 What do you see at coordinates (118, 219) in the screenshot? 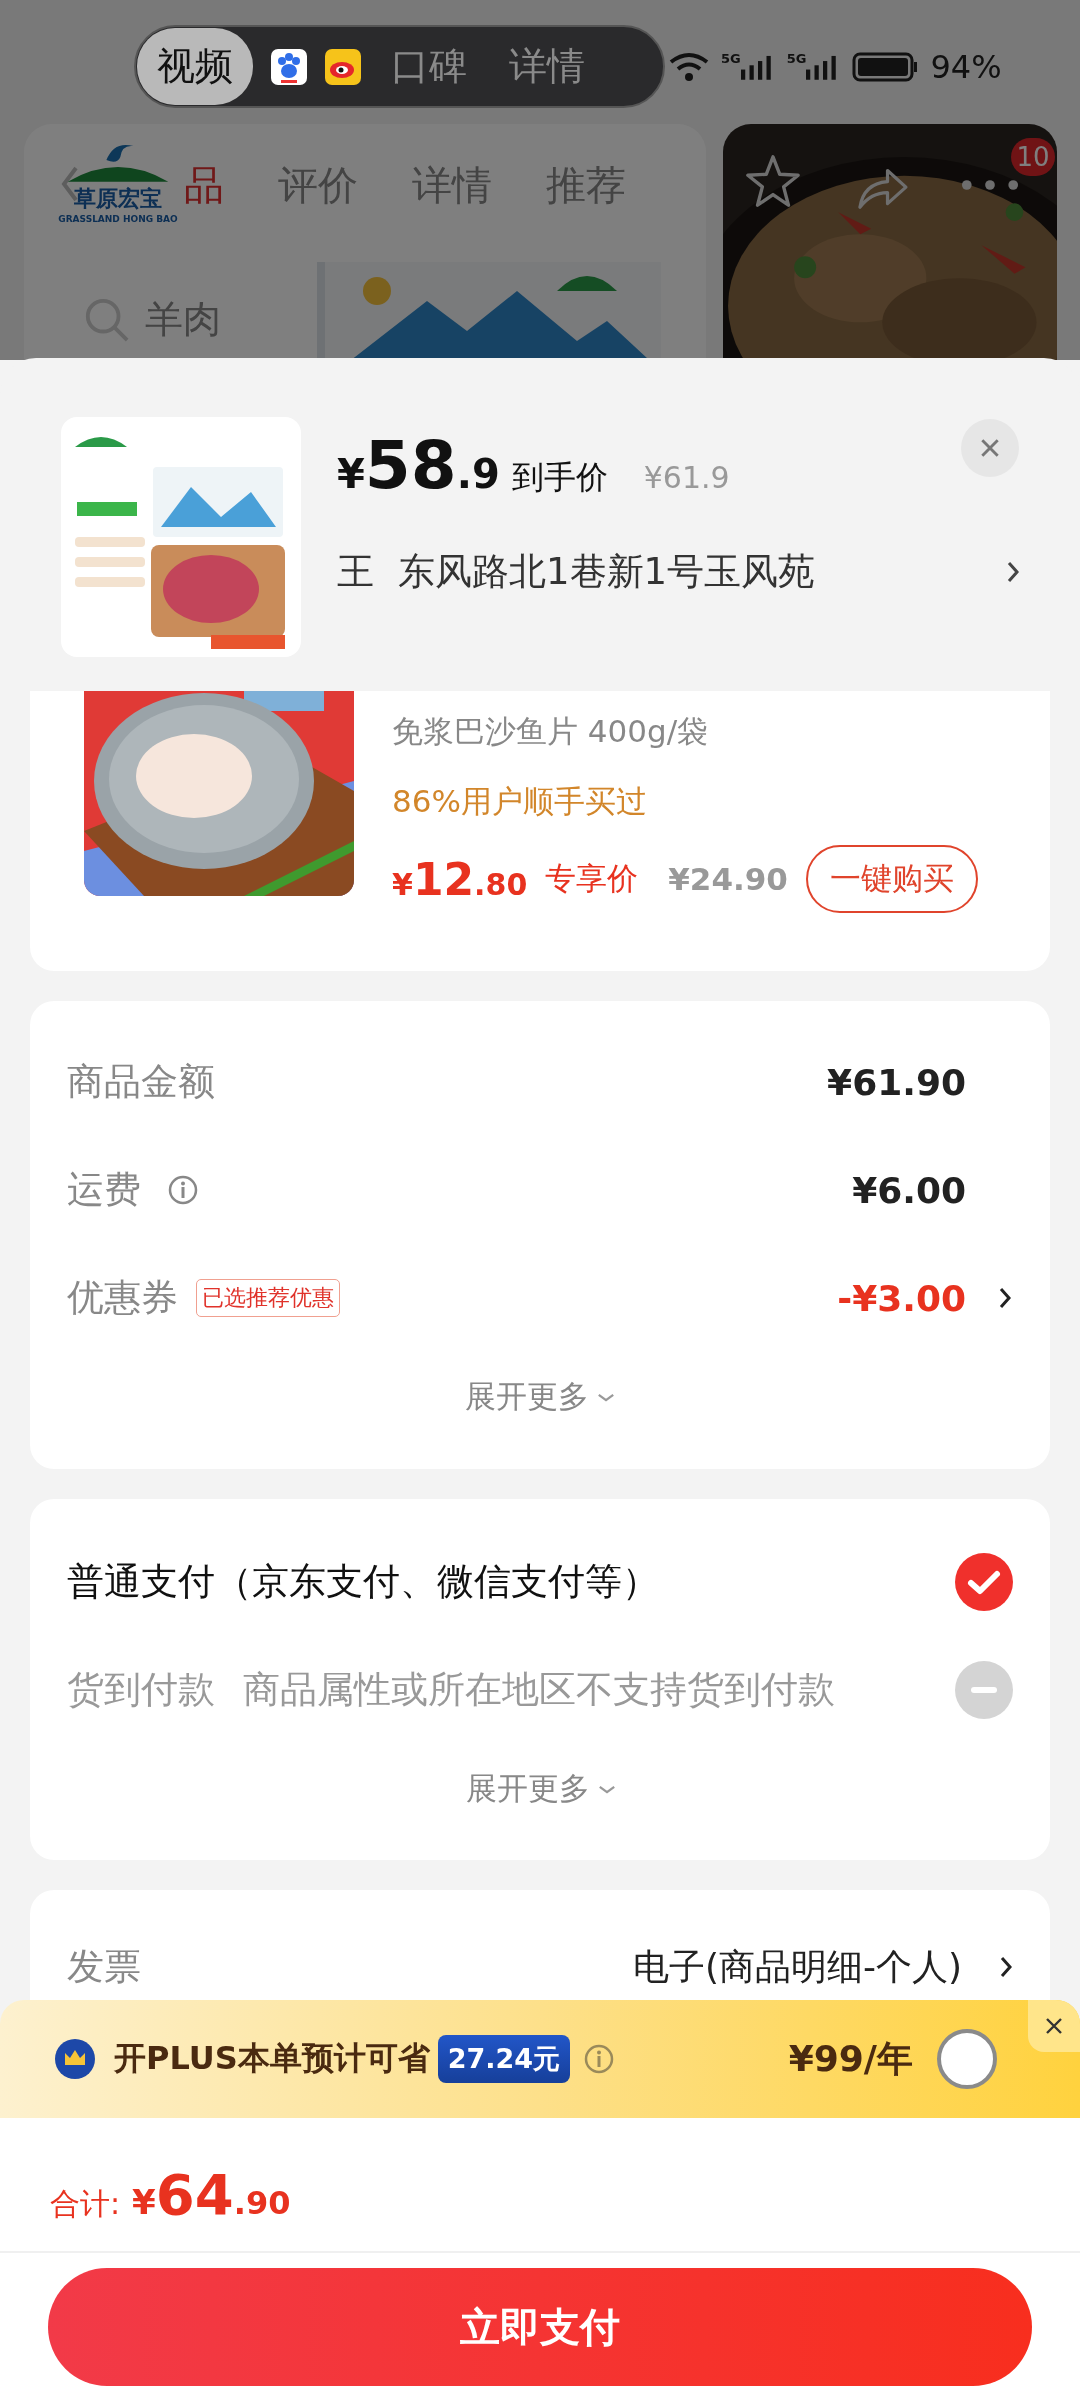
I see `logo-subtitle: GRASSLAND HONG BAO` at bounding box center [118, 219].